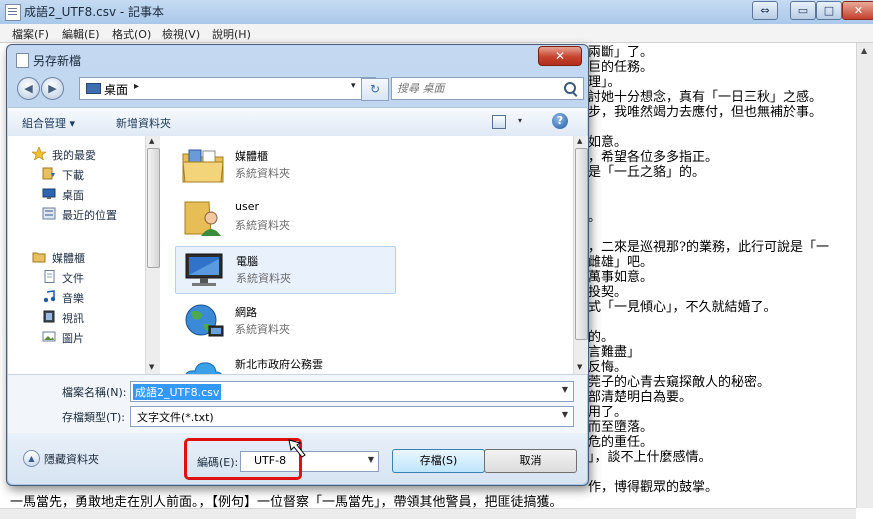 The image size is (873, 519). Describe the element at coordinates (81, 34) in the screenshot. I see `menu-edit: 編輯(E)` at that location.